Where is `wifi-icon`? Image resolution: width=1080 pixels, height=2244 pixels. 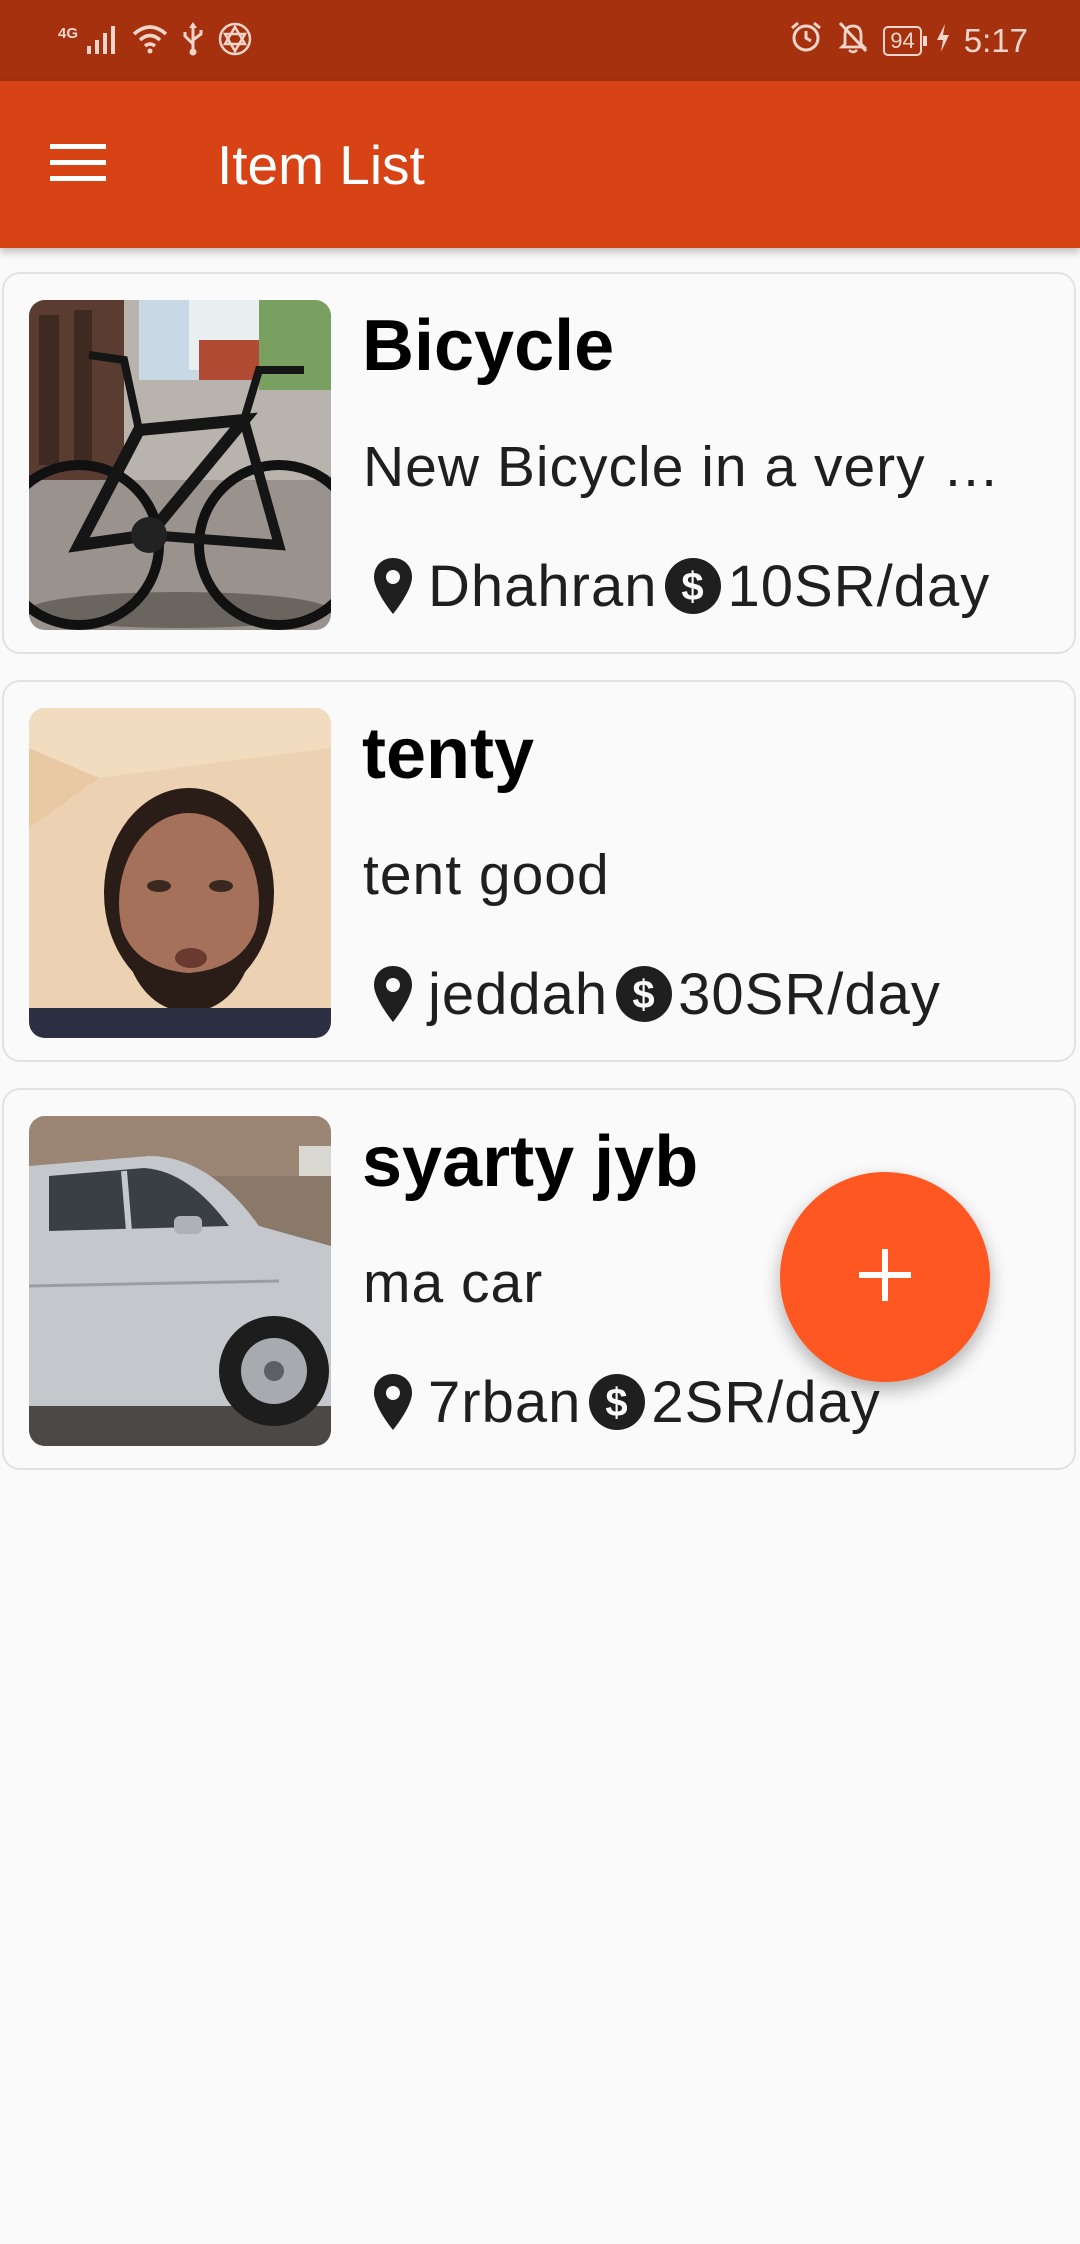 wifi-icon is located at coordinates (150, 41).